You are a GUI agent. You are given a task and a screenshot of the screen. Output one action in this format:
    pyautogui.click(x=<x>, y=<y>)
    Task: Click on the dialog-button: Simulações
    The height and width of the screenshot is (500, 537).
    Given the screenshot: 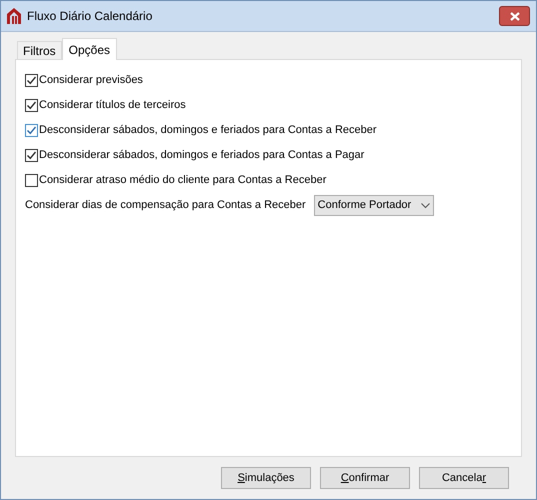 What is the action you would take?
    pyautogui.click(x=266, y=478)
    